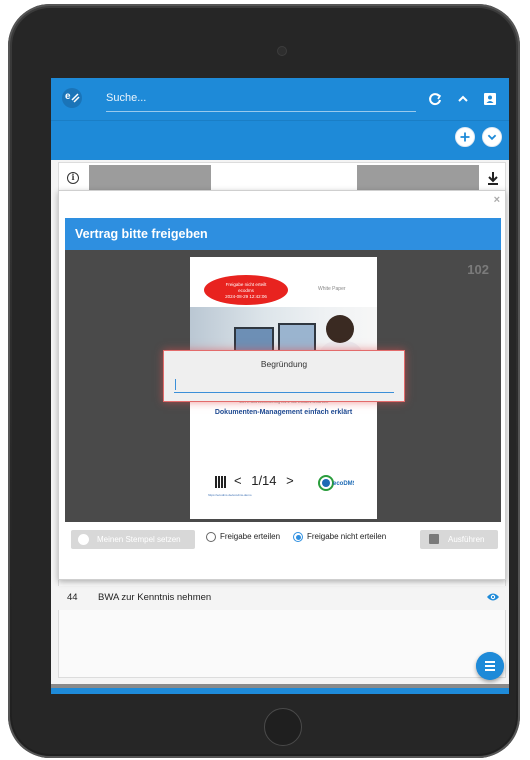 Image resolution: width=530 pixels, height=760 pixels. Describe the element at coordinates (497, 200) in the screenshot. I see `close-icon: ×` at that location.